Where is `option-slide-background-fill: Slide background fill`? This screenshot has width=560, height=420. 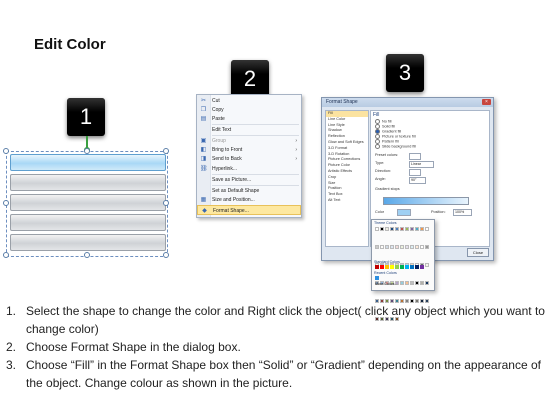
option-slide-background-fill: Slide background fill is located at coordinates (395, 147).